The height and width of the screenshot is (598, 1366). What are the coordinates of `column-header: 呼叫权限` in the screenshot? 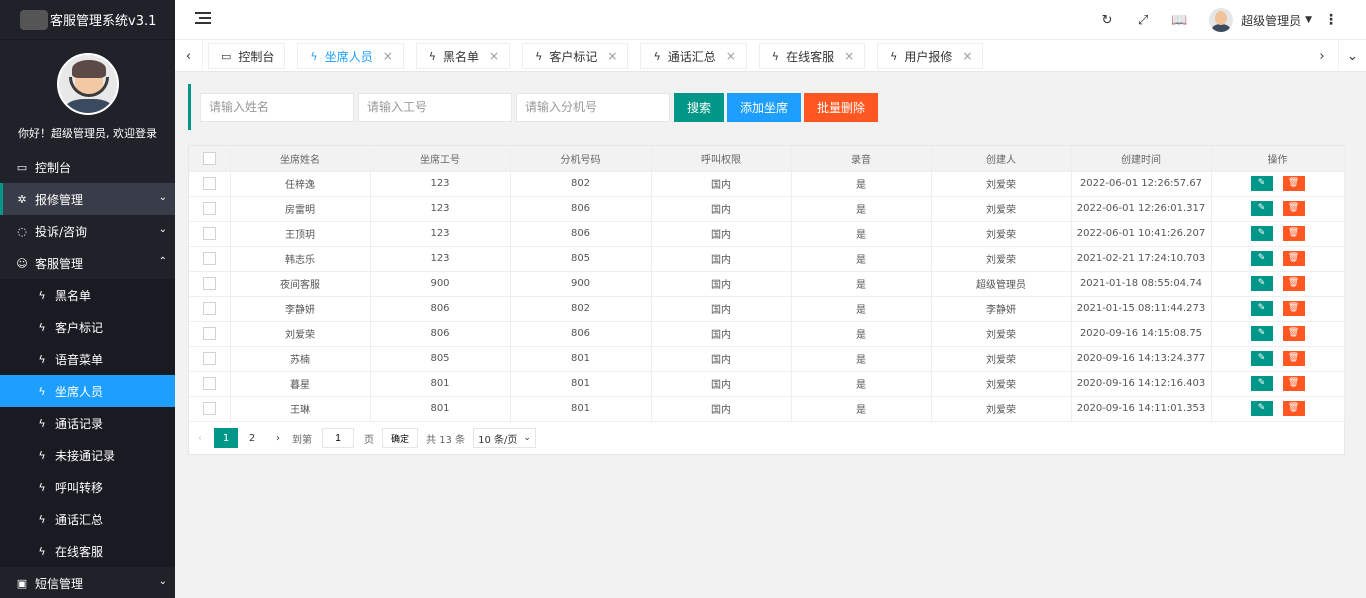 It's located at (721, 159).